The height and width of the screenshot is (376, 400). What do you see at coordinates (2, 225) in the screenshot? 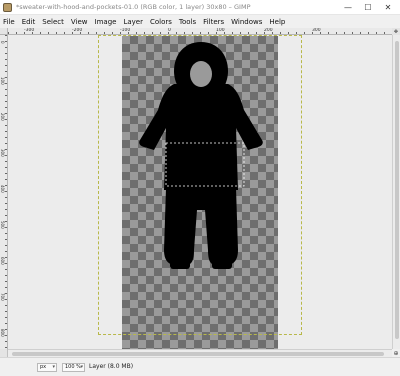
I see `ruler-label: 500` at bounding box center [2, 225].